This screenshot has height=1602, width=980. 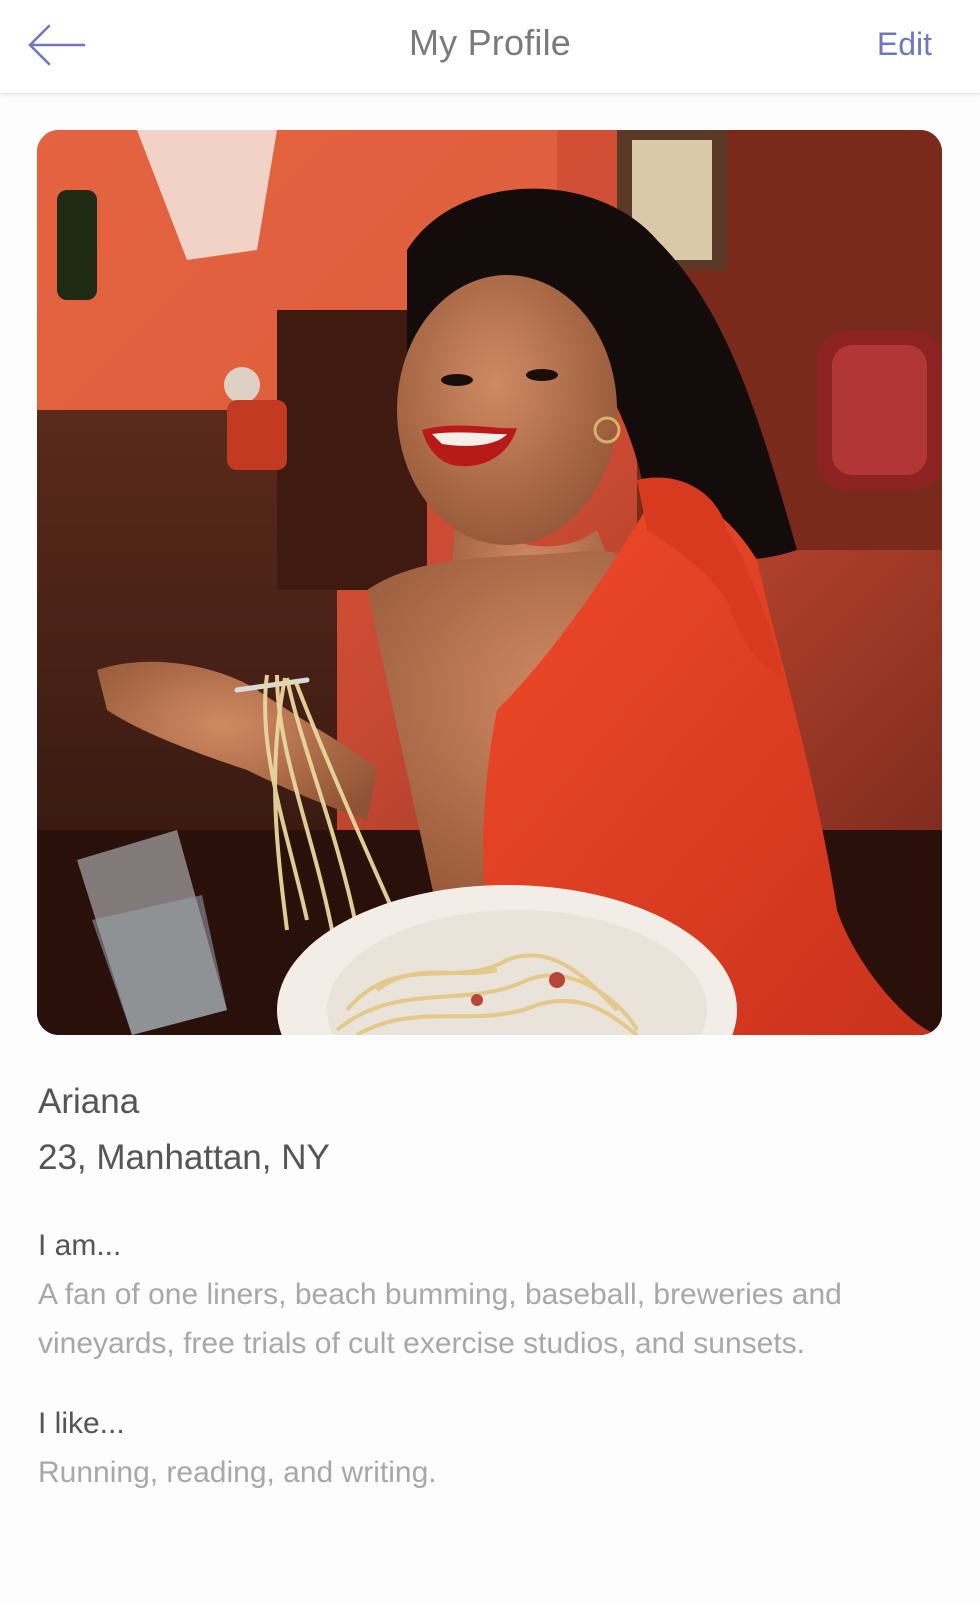 What do you see at coordinates (89, 1101) in the screenshot?
I see `profile-name: Ariana` at bounding box center [89, 1101].